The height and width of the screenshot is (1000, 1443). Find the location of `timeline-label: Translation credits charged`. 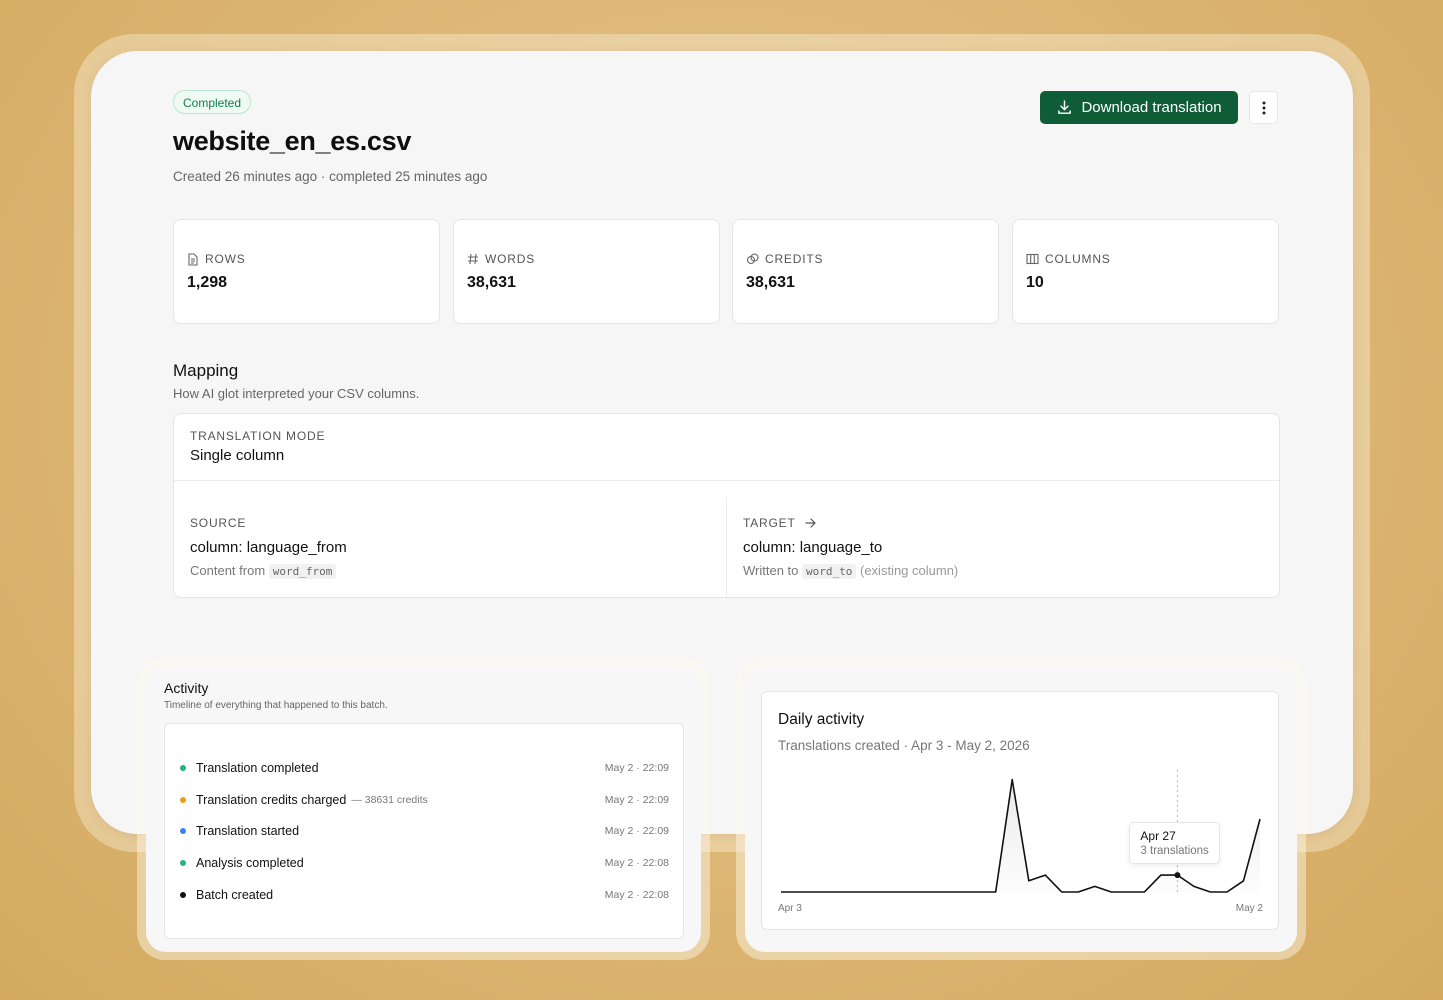

timeline-label: Translation credits charged is located at coordinates (271, 800).